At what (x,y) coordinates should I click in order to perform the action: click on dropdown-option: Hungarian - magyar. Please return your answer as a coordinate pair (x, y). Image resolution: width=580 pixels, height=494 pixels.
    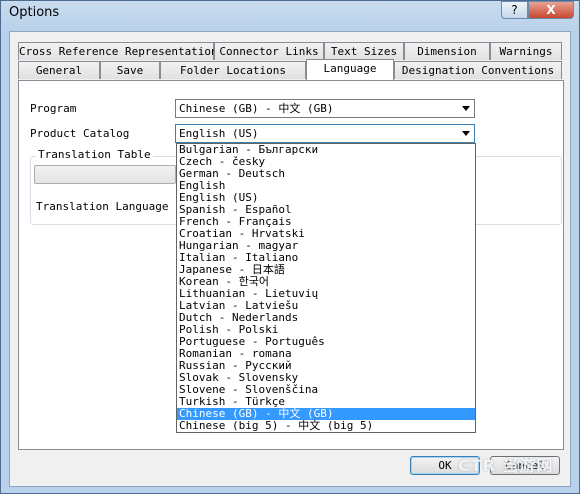
    Looking at the image, I should click on (326, 246).